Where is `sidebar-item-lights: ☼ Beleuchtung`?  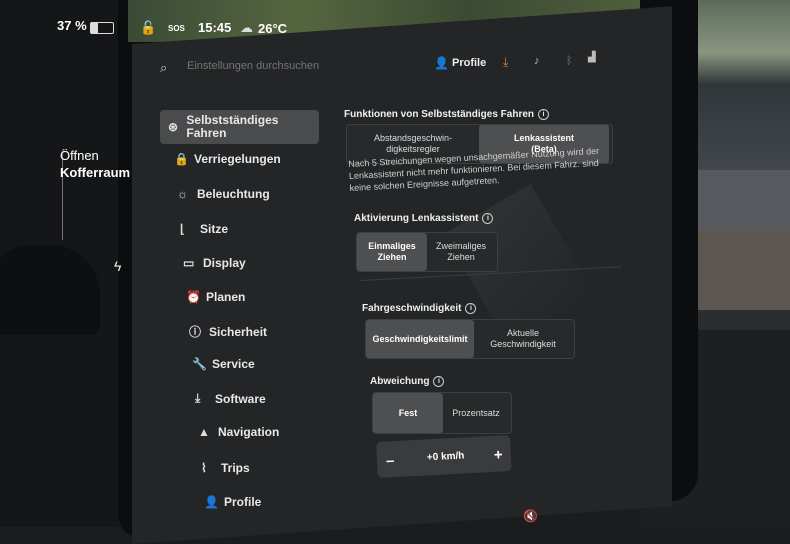
sidebar-item-lights: ☼ Beleuchtung is located at coordinates (223, 194).